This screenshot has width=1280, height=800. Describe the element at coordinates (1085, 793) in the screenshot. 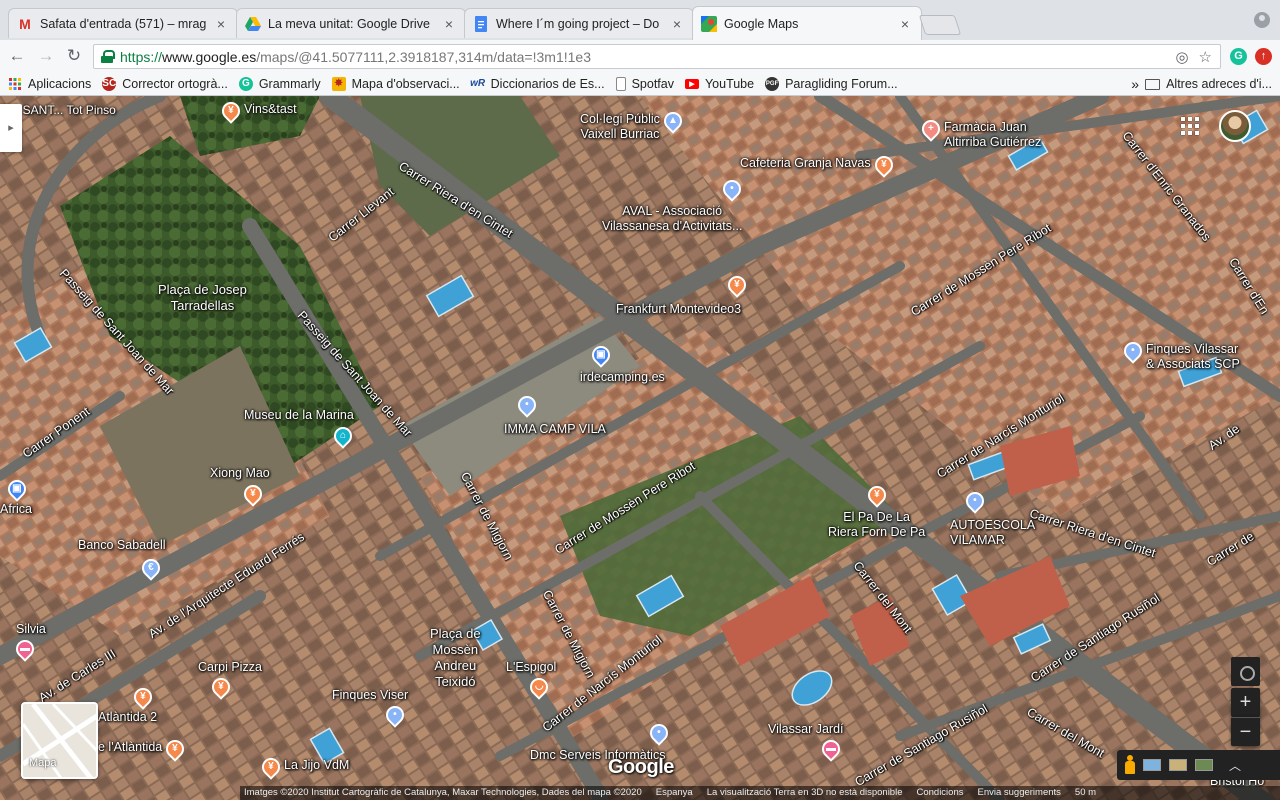

I see `scale-label: 50 m` at that location.